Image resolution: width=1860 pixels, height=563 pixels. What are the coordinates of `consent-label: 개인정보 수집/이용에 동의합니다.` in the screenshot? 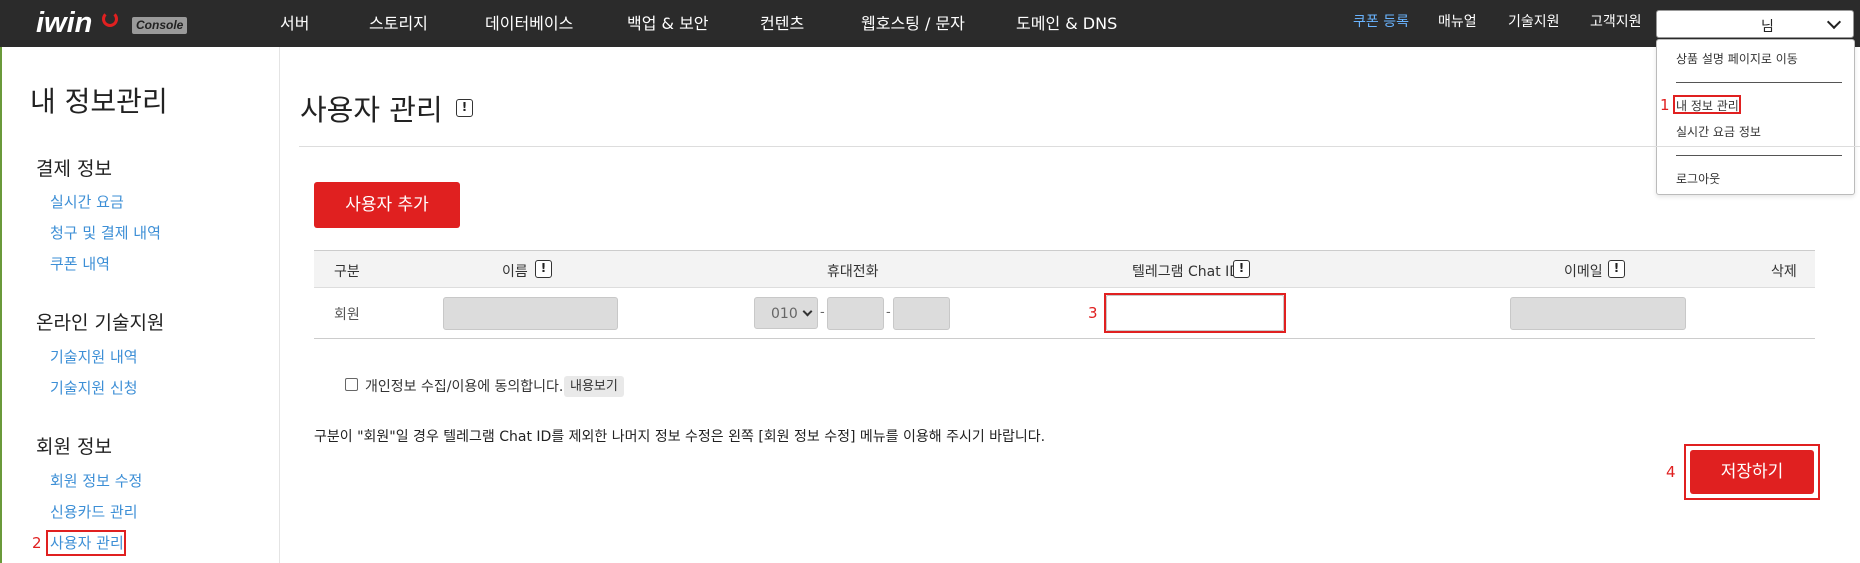 It's located at (464, 387).